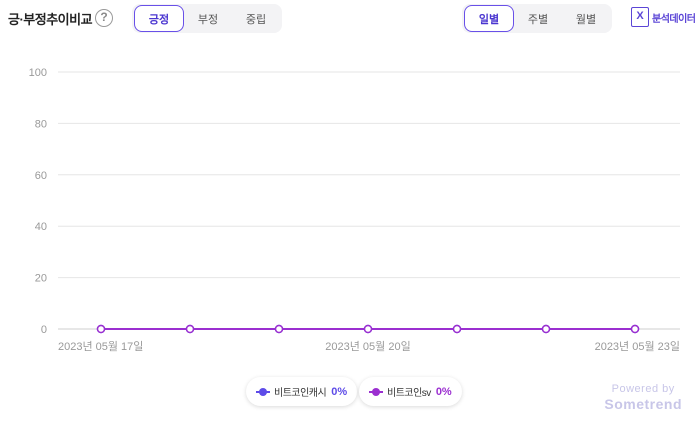 This screenshot has width=700, height=421. I want to click on legend-item-series-1: 비트코인캐시 0%, so click(302, 391).